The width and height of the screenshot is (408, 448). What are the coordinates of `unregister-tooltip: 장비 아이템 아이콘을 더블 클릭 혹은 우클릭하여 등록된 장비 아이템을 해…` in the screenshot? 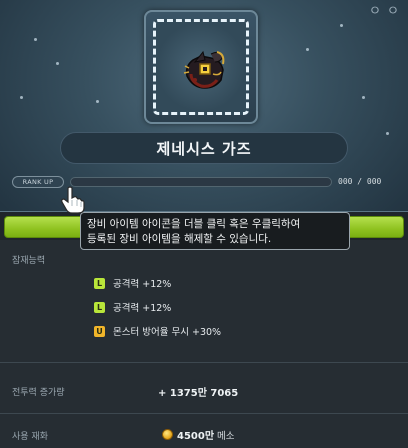 It's located at (215, 231).